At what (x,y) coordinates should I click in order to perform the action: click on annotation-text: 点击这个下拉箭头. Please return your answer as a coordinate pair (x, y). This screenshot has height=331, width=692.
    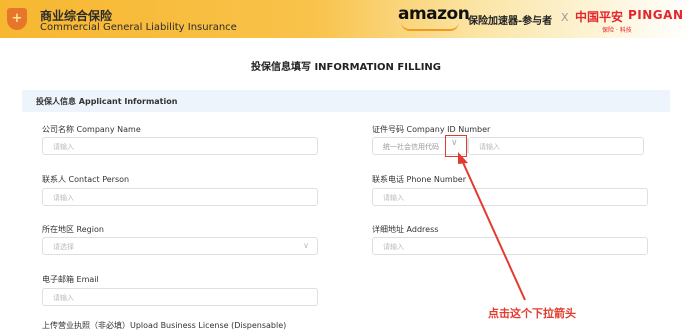
    Looking at the image, I should click on (532, 313).